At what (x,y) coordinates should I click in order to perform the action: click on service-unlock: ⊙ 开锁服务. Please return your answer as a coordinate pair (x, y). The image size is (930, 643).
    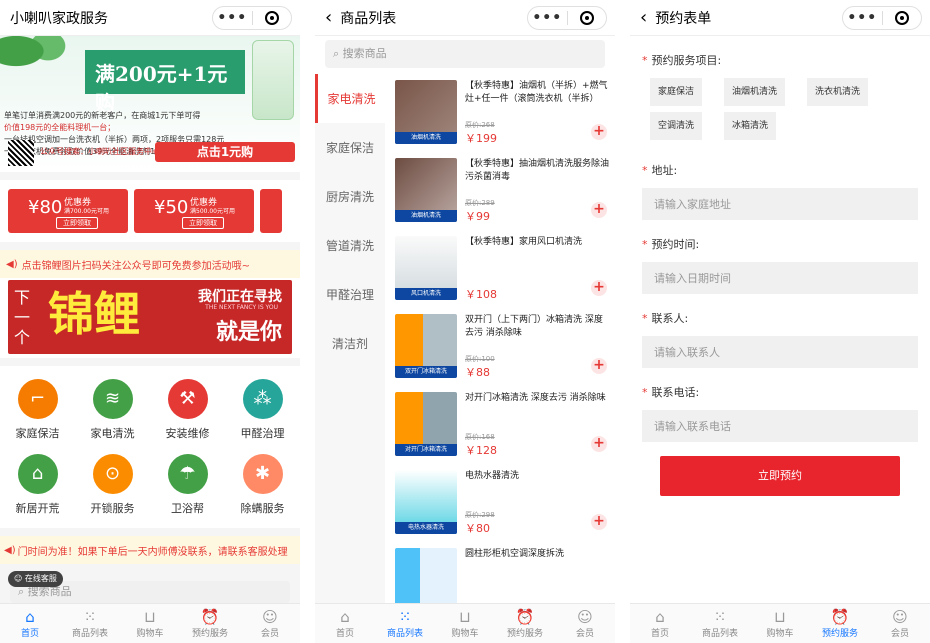
    Looking at the image, I should click on (112, 484).